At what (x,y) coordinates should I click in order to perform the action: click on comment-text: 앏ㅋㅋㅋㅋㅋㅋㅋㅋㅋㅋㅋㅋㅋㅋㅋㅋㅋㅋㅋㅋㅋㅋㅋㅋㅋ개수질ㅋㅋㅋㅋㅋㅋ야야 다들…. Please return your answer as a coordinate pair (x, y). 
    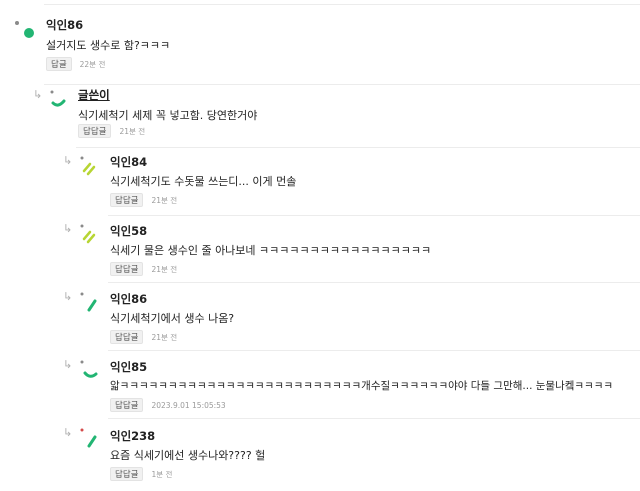
    Looking at the image, I should click on (362, 386).